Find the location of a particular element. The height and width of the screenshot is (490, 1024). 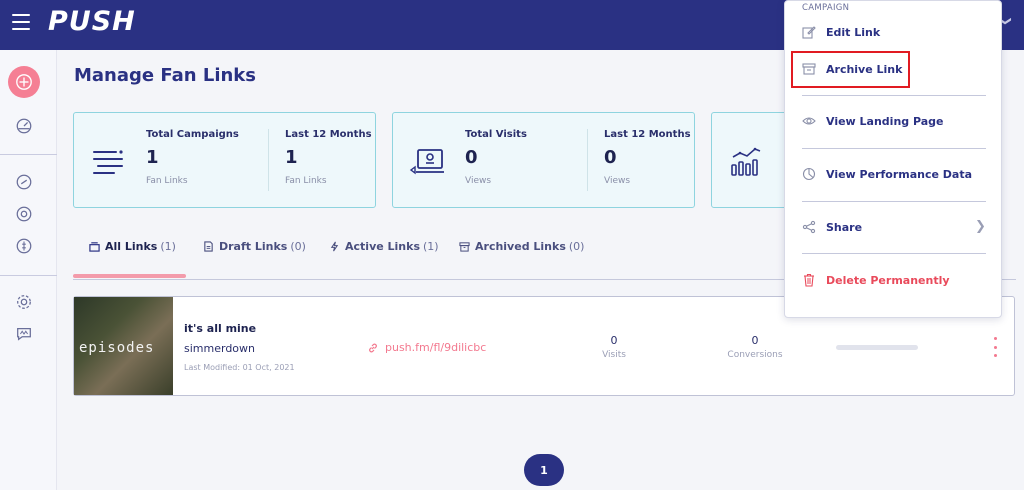

pagination-page-button: 1 is located at coordinates (544, 470).